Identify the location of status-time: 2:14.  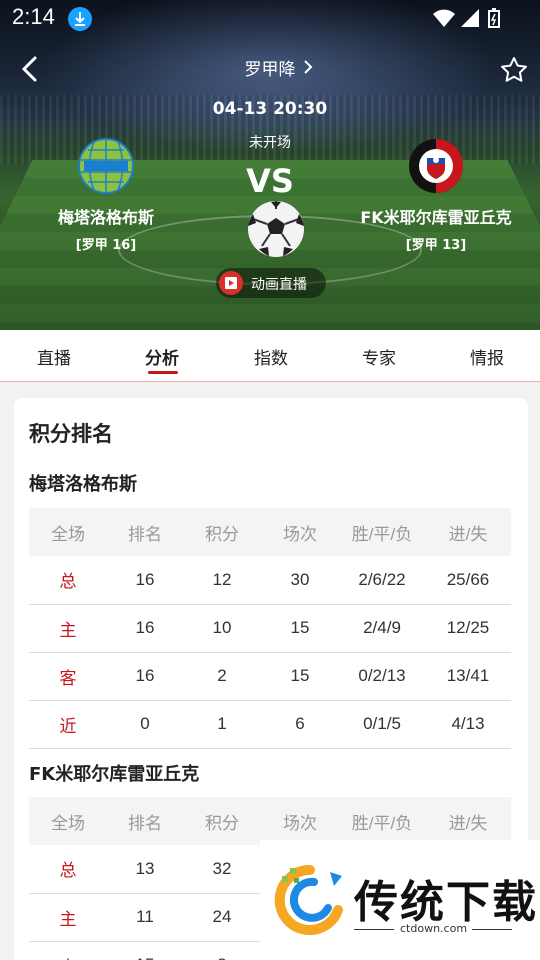
(33, 16).